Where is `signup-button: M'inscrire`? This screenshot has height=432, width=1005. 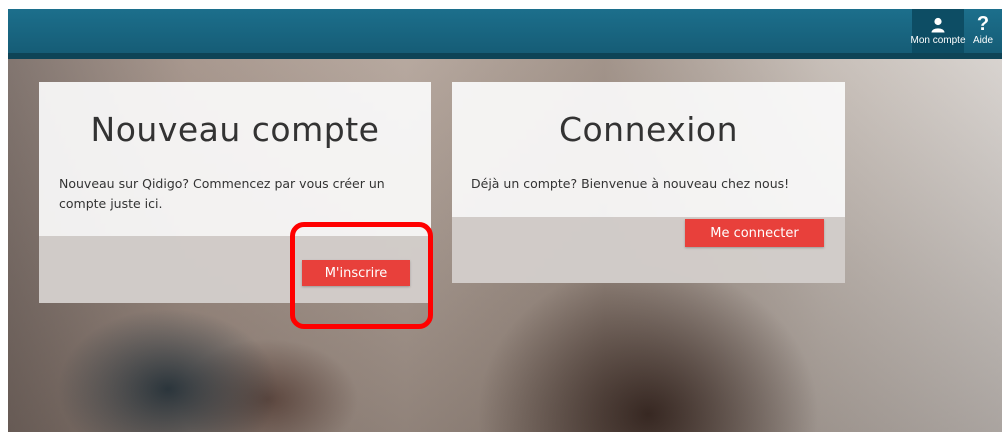 signup-button: M'inscrire is located at coordinates (356, 273).